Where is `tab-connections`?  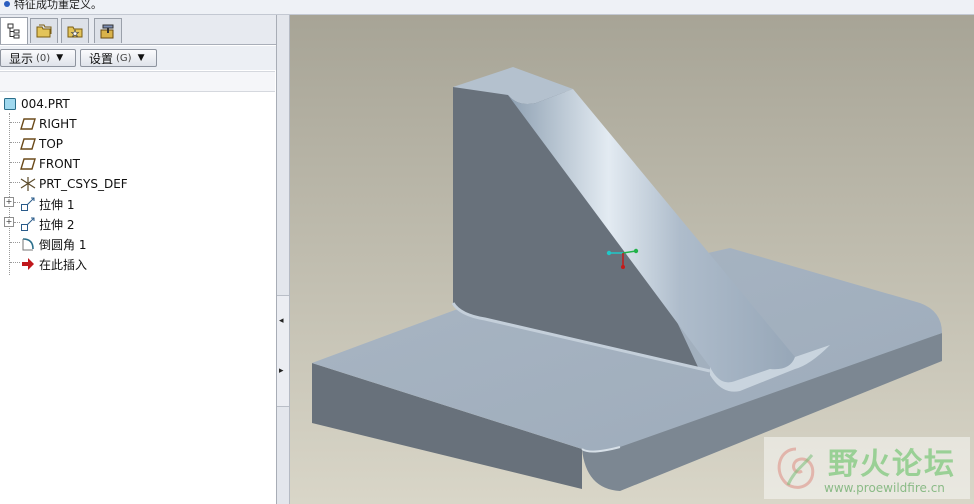
tab-connections is located at coordinates (108, 30).